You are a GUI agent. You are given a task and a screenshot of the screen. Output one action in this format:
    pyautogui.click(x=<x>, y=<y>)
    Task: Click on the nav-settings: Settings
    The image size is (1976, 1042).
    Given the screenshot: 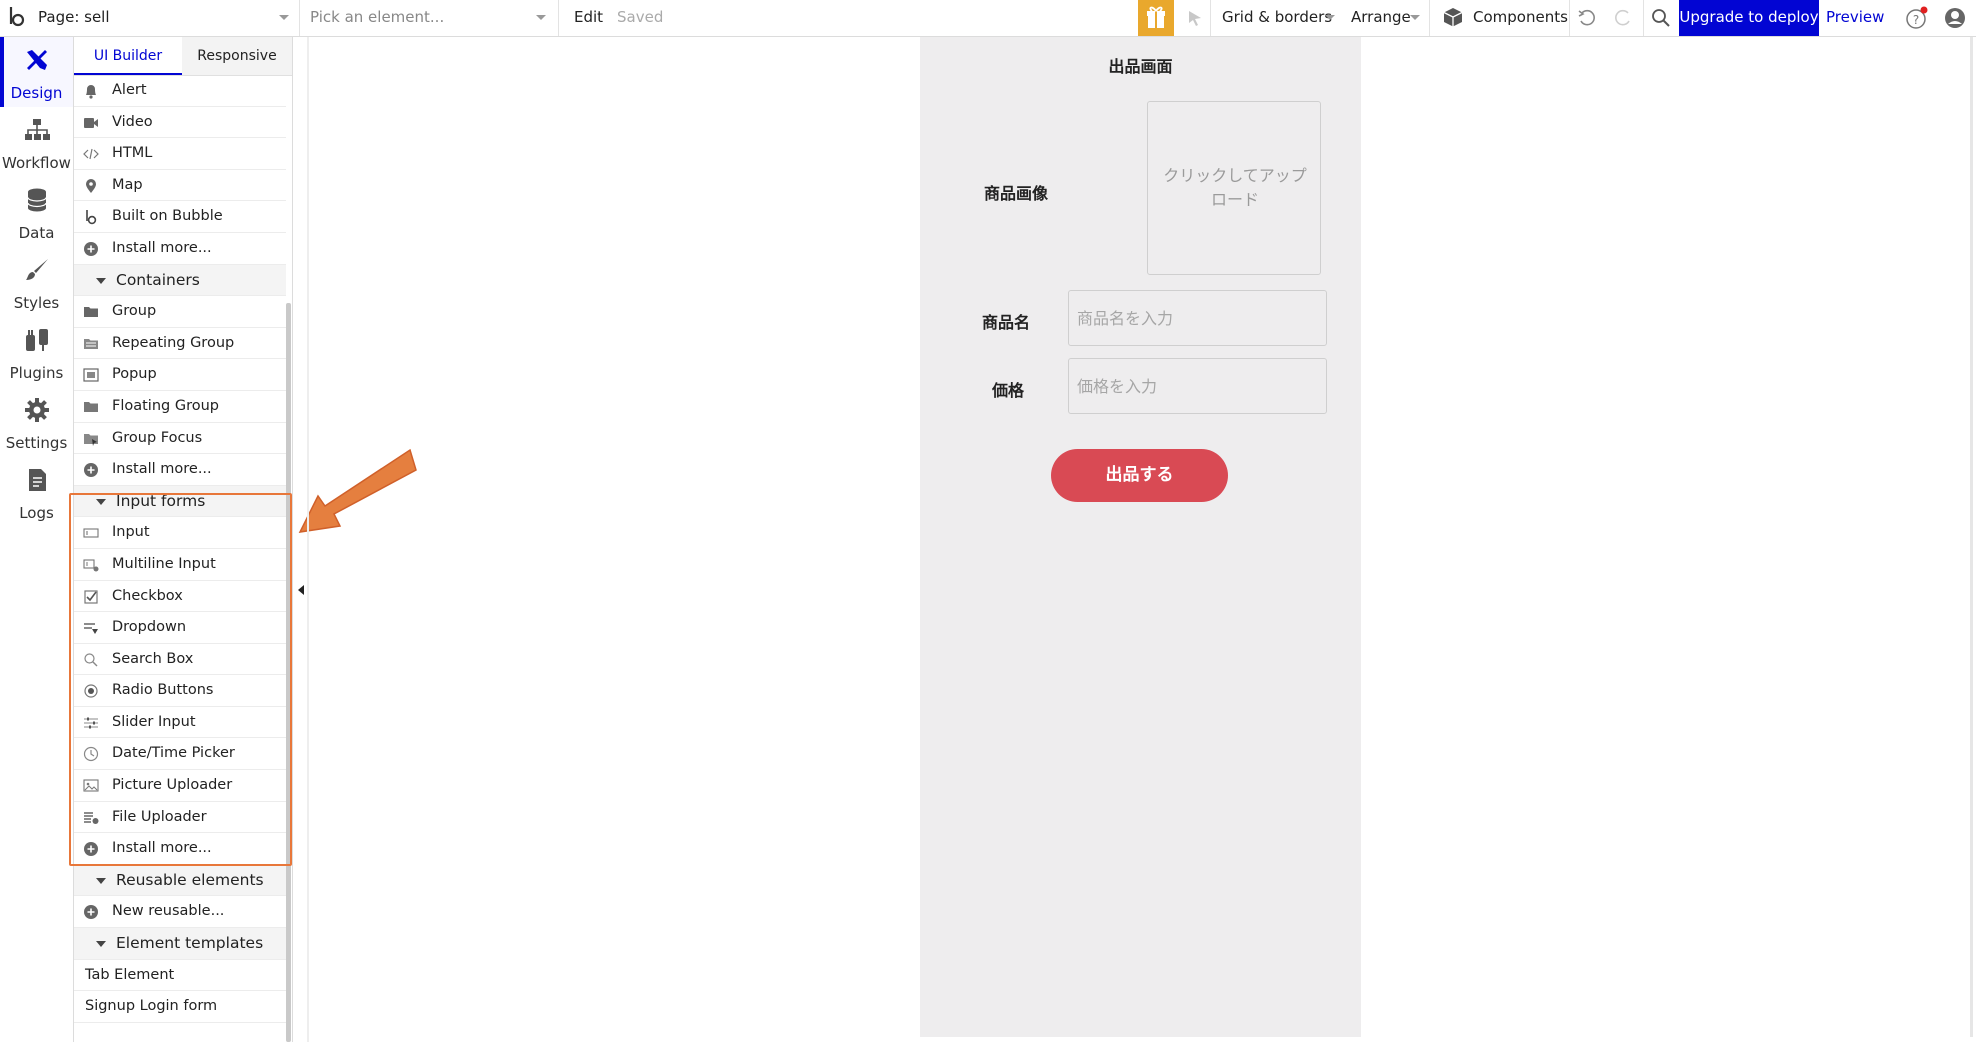 What is the action you would take?
    pyautogui.click(x=36, y=422)
    